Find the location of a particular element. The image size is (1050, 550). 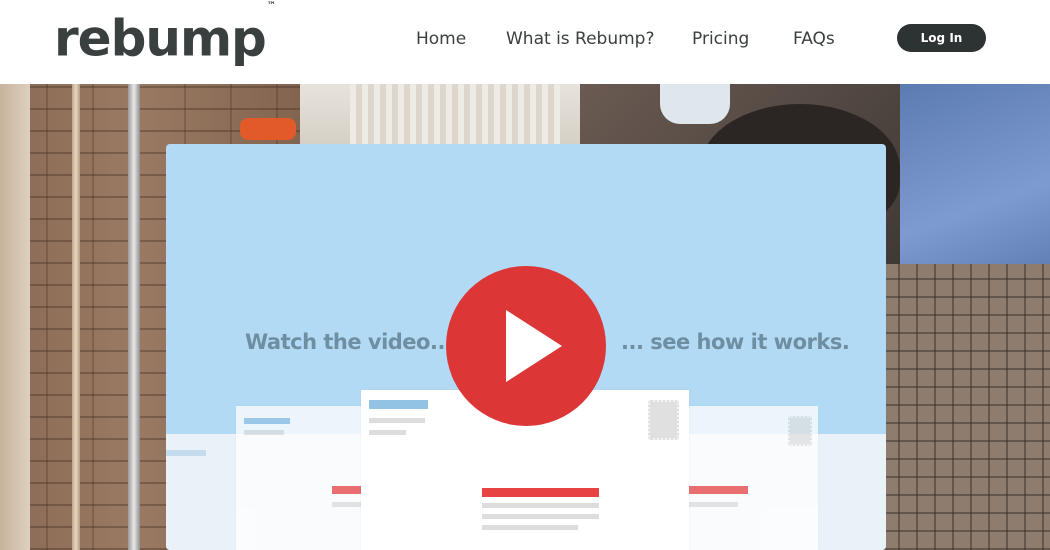

video-caption-right: ... see how it works. is located at coordinates (735, 342).